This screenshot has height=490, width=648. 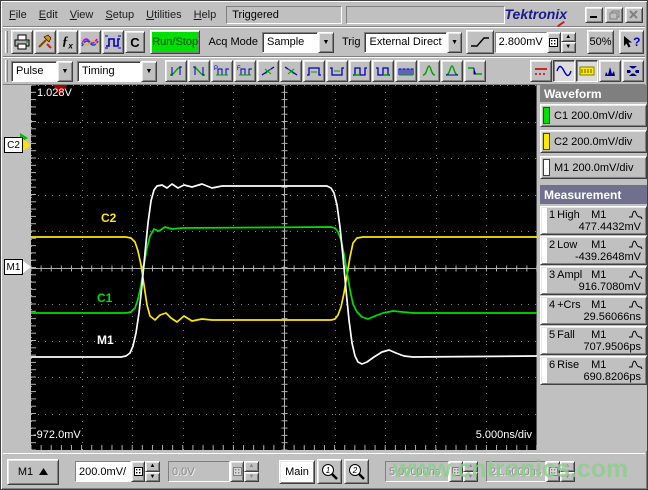 What do you see at coordinates (33, 471) in the screenshot?
I see `vertical-source-button: M1` at bounding box center [33, 471].